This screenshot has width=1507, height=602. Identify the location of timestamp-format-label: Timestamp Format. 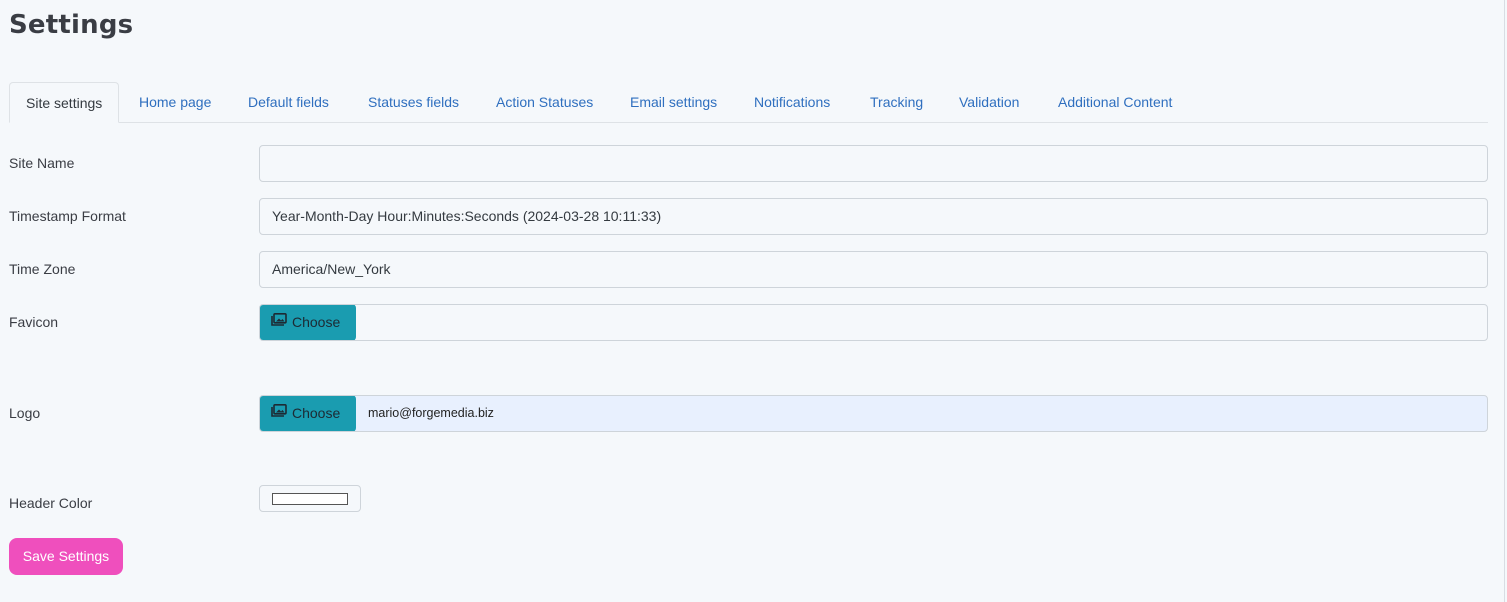
(67, 216).